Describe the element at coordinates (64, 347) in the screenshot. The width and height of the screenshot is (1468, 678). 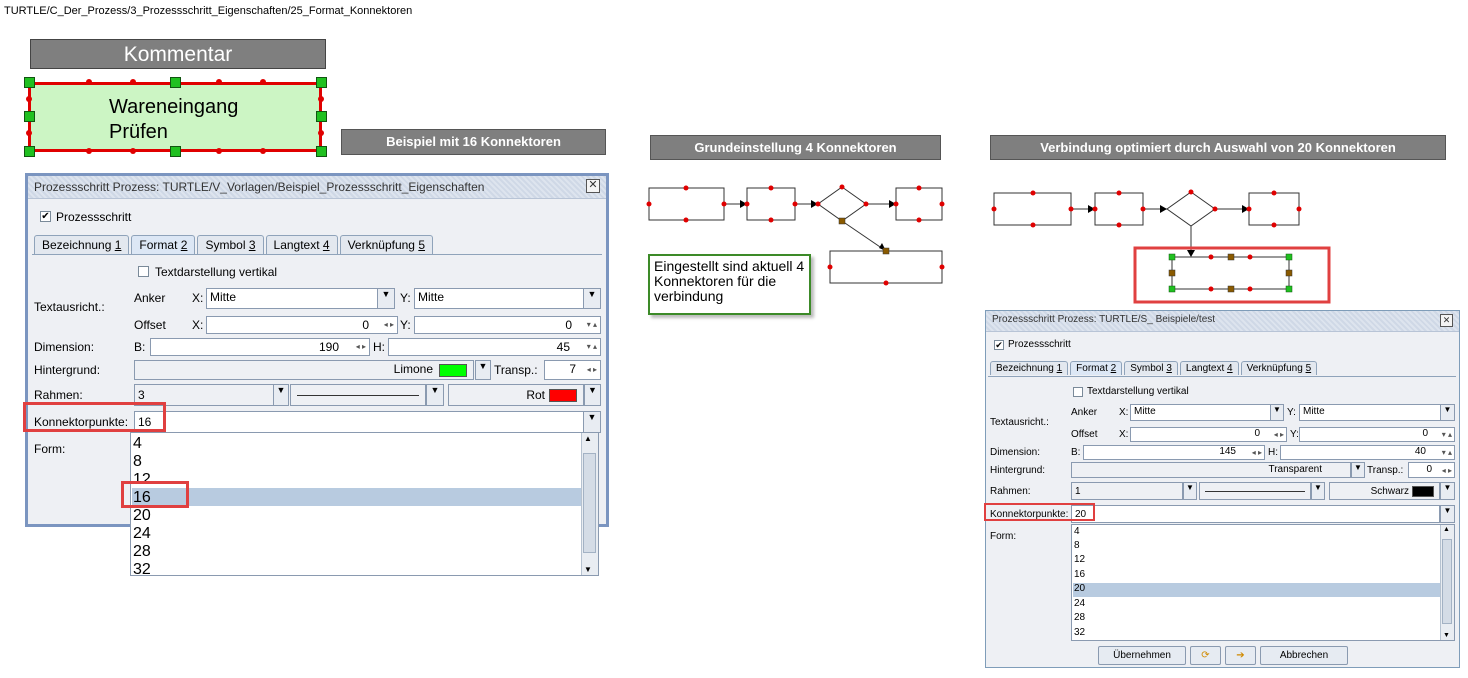
I see `dimension-label: Dimension:` at that location.